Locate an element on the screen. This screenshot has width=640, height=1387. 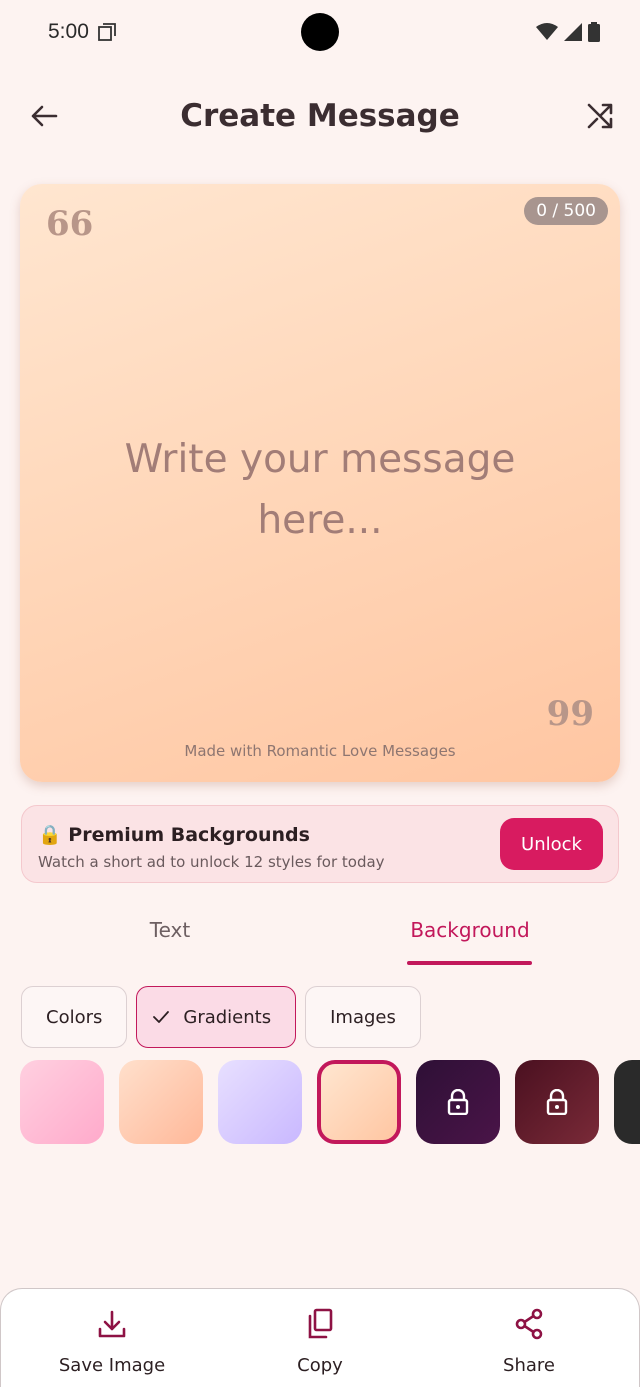
tab-indicator is located at coordinates (469, 963).